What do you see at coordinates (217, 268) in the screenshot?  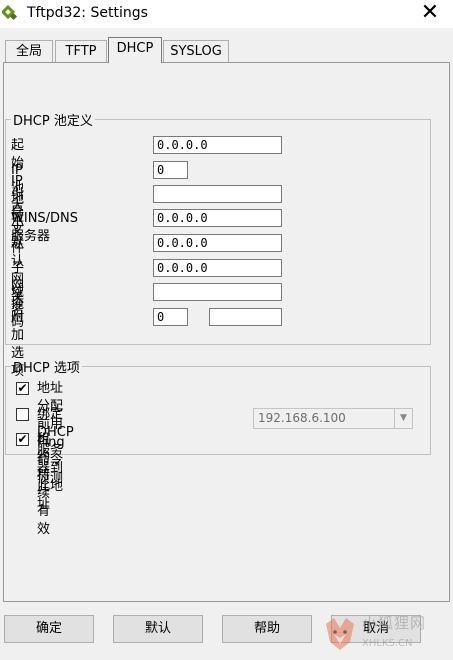 I see `subnet-mask-field: 0.0.0.0` at bounding box center [217, 268].